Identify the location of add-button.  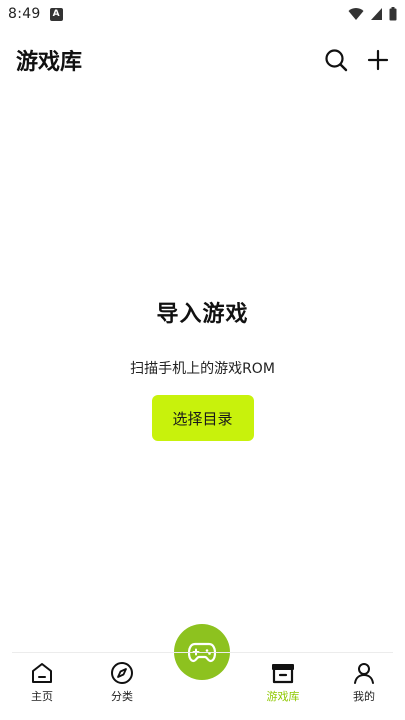
(378, 60).